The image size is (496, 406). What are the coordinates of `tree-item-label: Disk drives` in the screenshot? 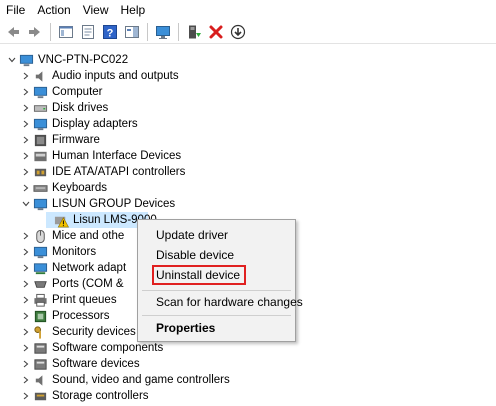 It's located at (80, 108).